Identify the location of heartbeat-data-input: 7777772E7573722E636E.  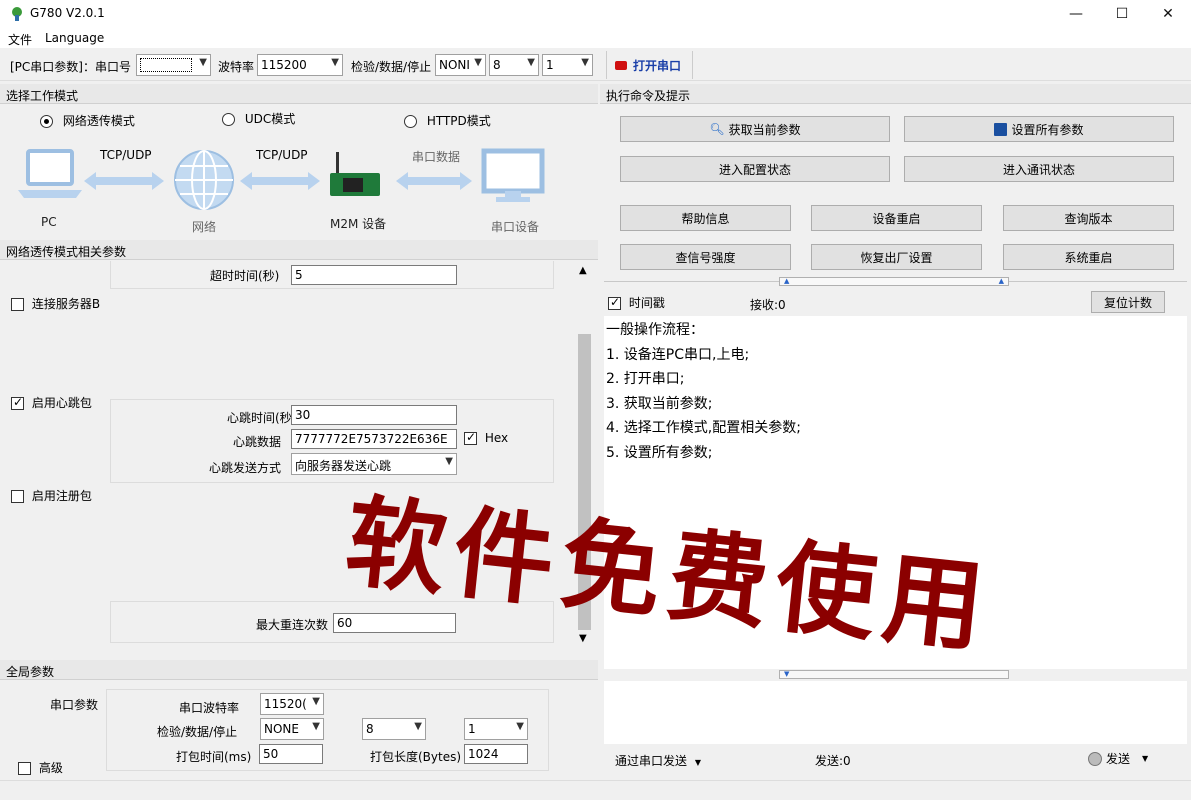
(374, 439).